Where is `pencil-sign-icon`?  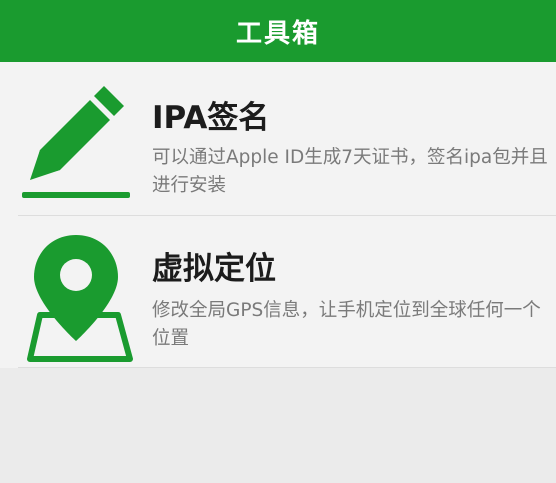 pencil-sign-icon is located at coordinates (76, 142).